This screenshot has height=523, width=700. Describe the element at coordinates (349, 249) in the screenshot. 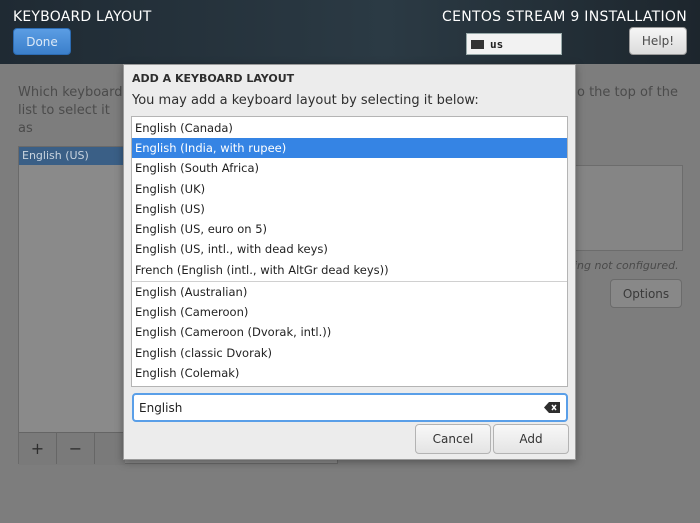

I see `list-item: English (US, intl., with dead keys)` at that location.